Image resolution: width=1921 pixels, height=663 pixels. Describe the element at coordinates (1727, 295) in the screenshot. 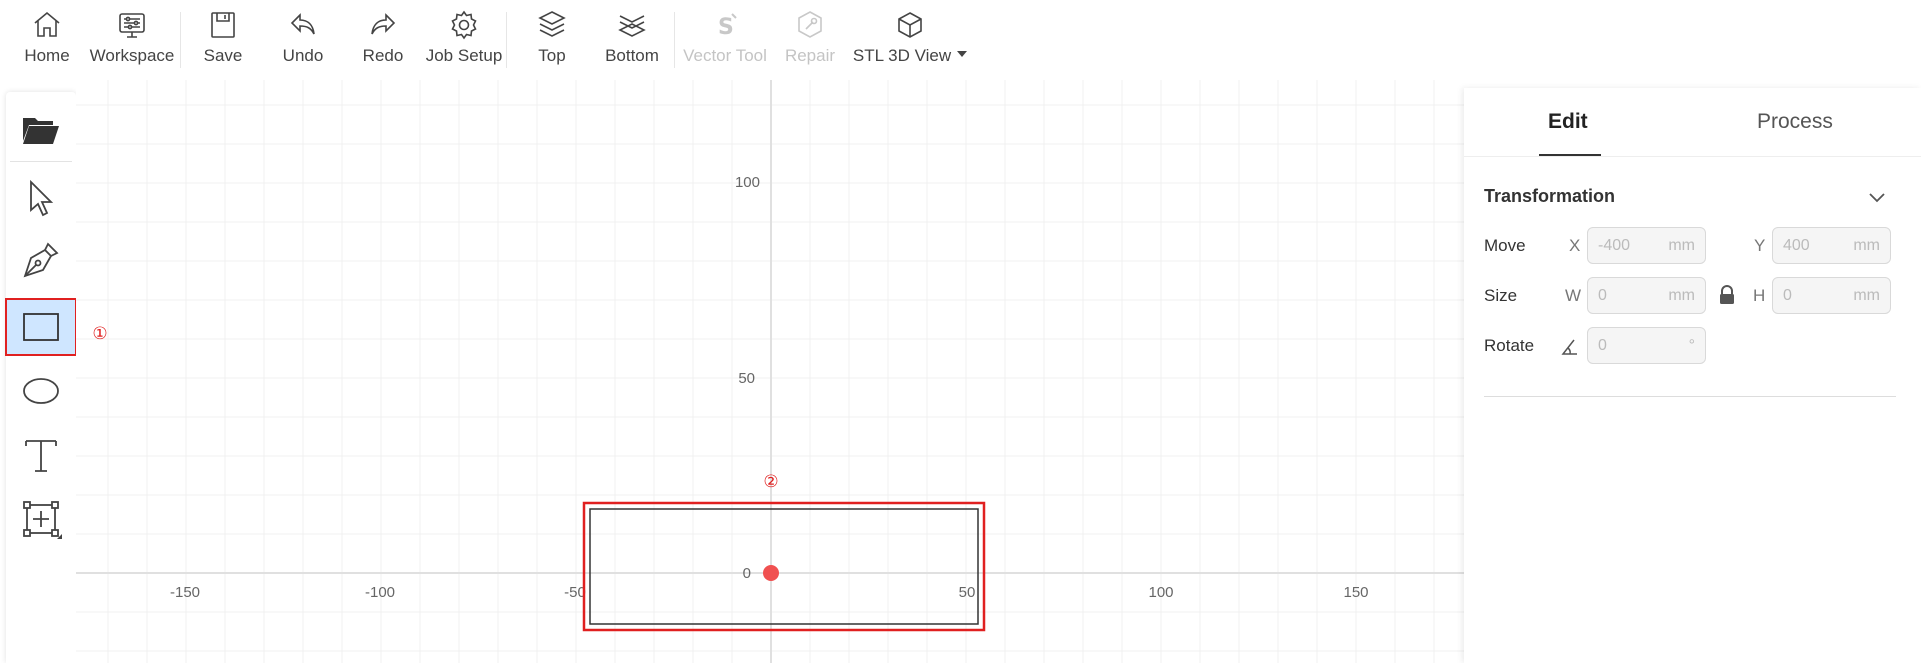

I see `lock-icon` at that location.